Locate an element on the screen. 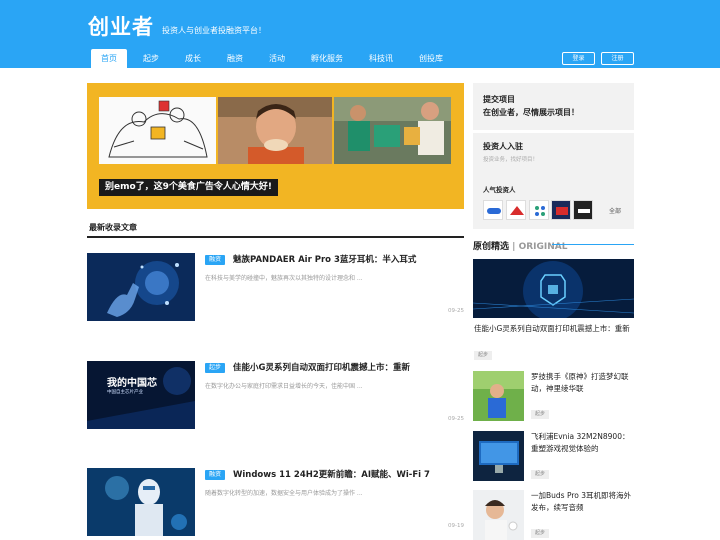 The image size is (720, 540). thumbnail-heading: 我的中国芯 is located at coordinates (132, 383).